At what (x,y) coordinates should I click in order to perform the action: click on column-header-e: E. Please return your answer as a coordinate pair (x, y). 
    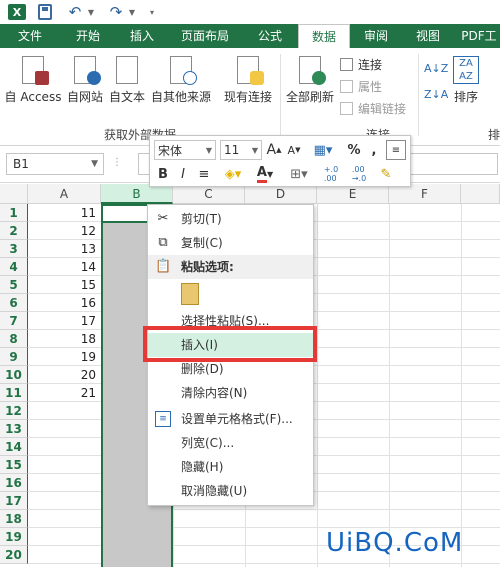
    Looking at the image, I should click on (353, 194).